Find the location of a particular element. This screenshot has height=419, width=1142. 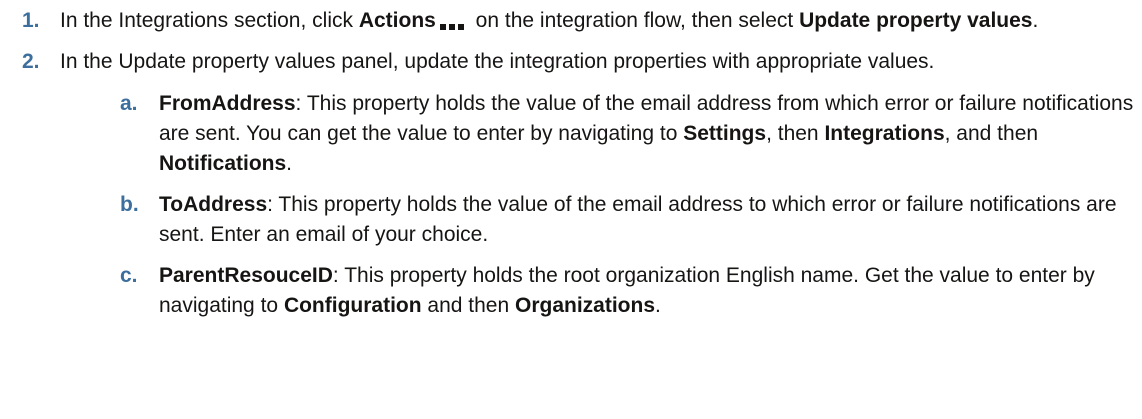

step-text: on the integration flow, then select is located at coordinates (634, 20).